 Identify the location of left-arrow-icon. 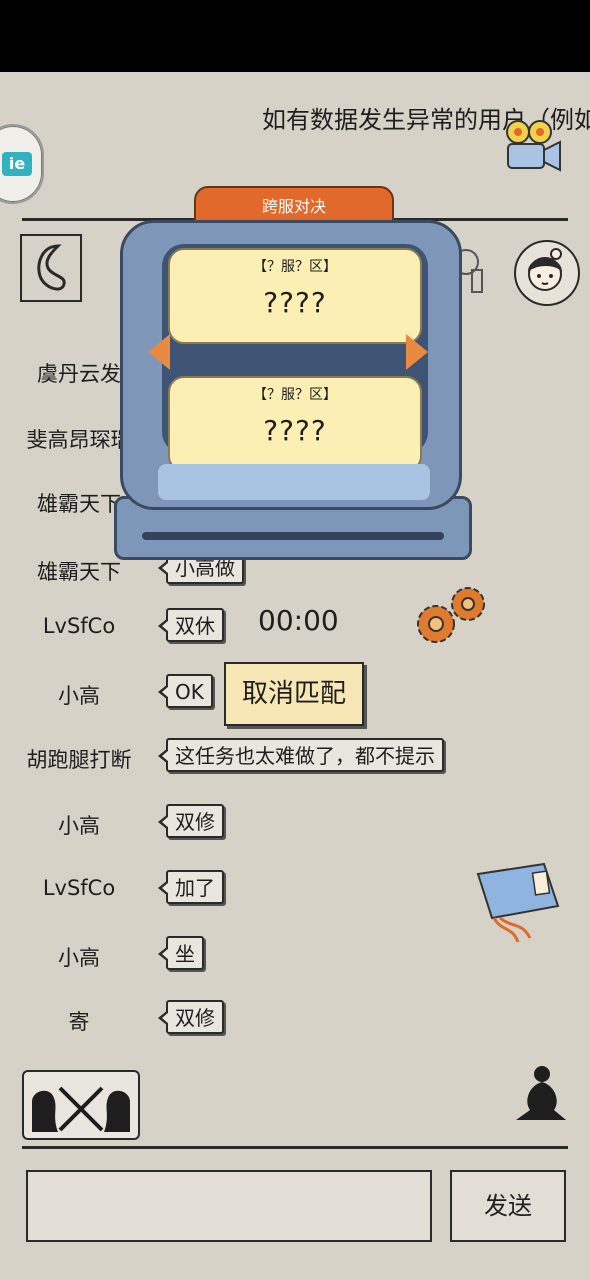
(159, 352).